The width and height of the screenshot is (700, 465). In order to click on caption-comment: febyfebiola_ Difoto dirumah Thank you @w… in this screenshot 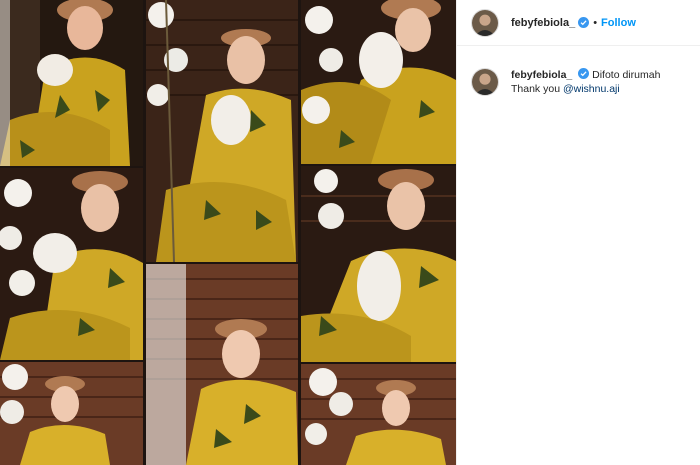, I will do `click(578, 71)`.